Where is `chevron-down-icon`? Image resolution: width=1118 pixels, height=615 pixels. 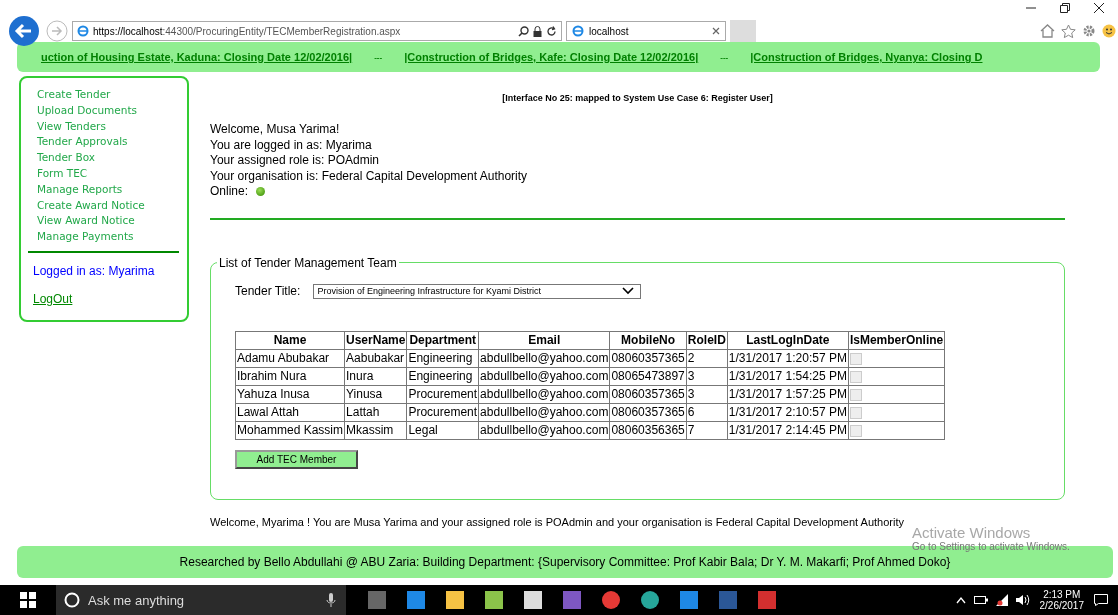 chevron-down-icon is located at coordinates (628, 291).